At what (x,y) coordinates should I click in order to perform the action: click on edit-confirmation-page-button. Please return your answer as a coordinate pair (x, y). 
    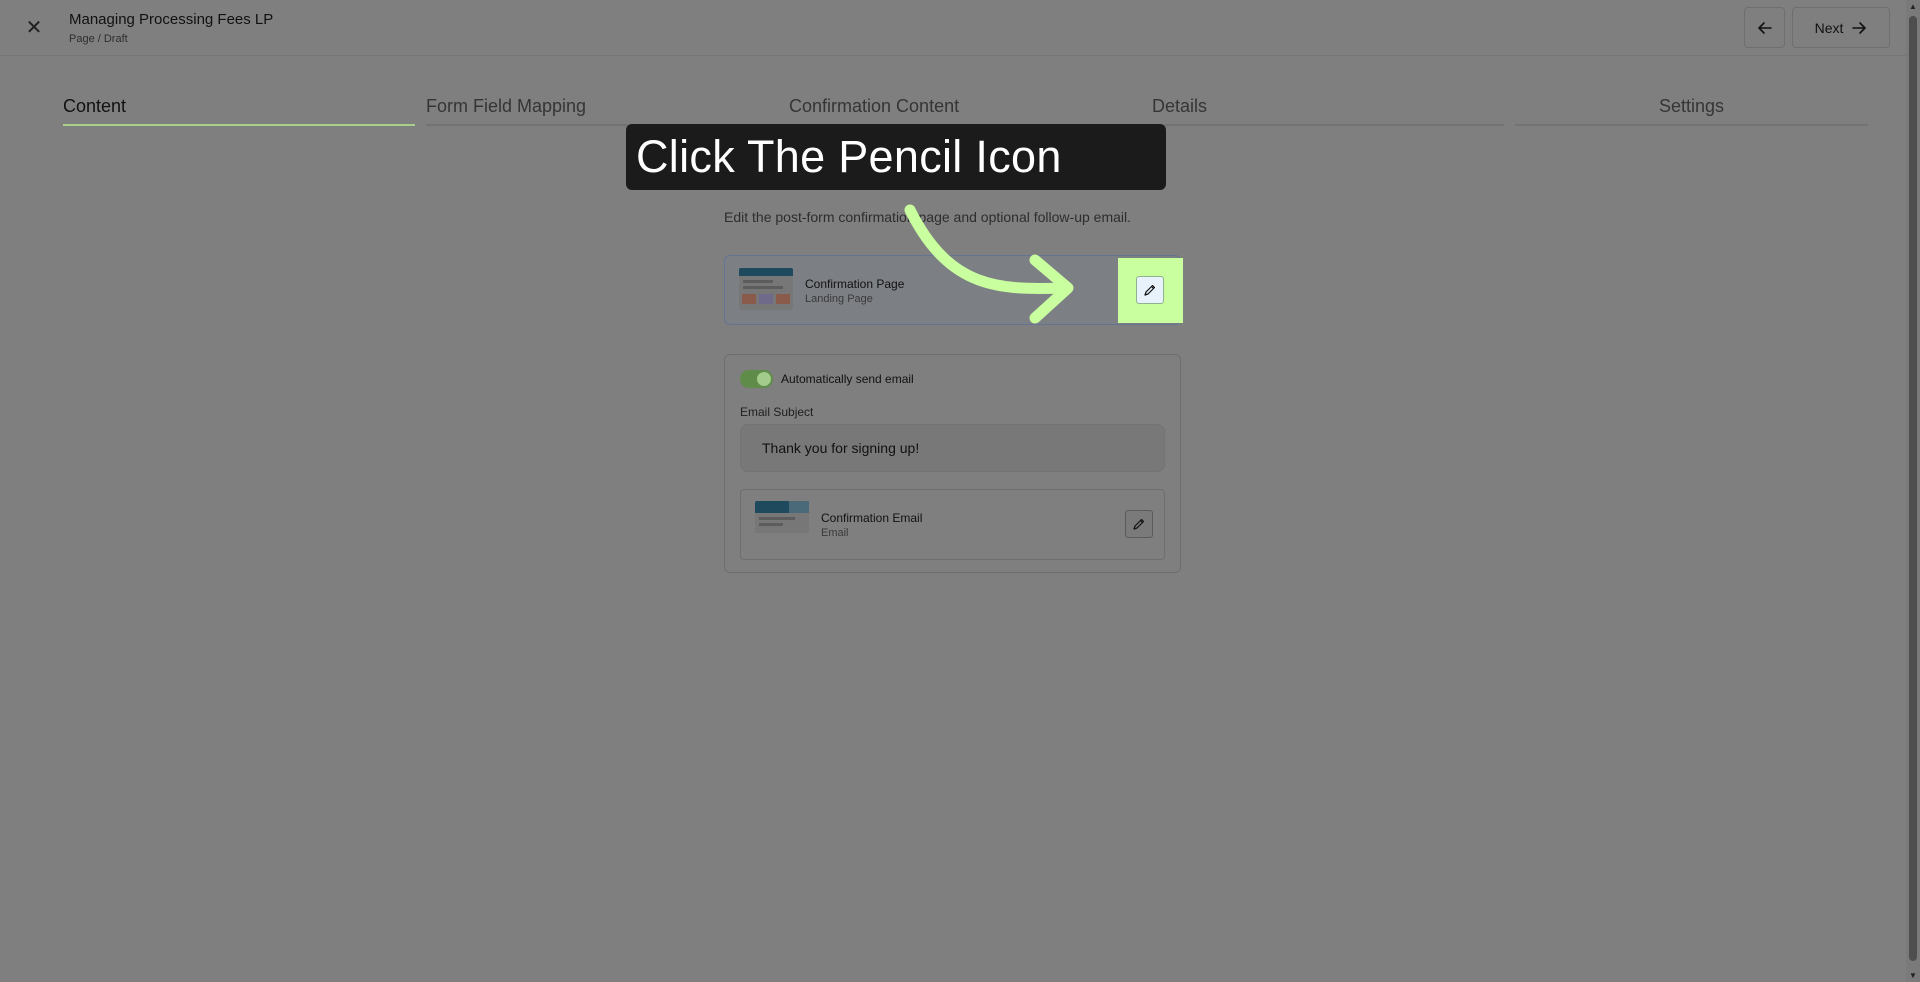
    Looking at the image, I should click on (1150, 290).